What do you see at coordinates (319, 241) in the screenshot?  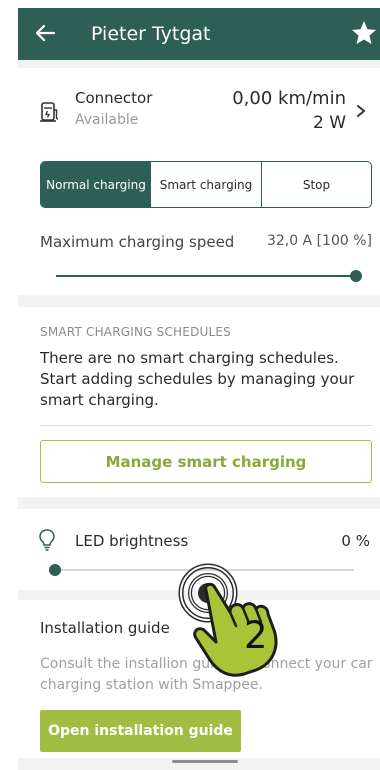 I see `max-speed-value: 32,0 A [100 %]` at bounding box center [319, 241].